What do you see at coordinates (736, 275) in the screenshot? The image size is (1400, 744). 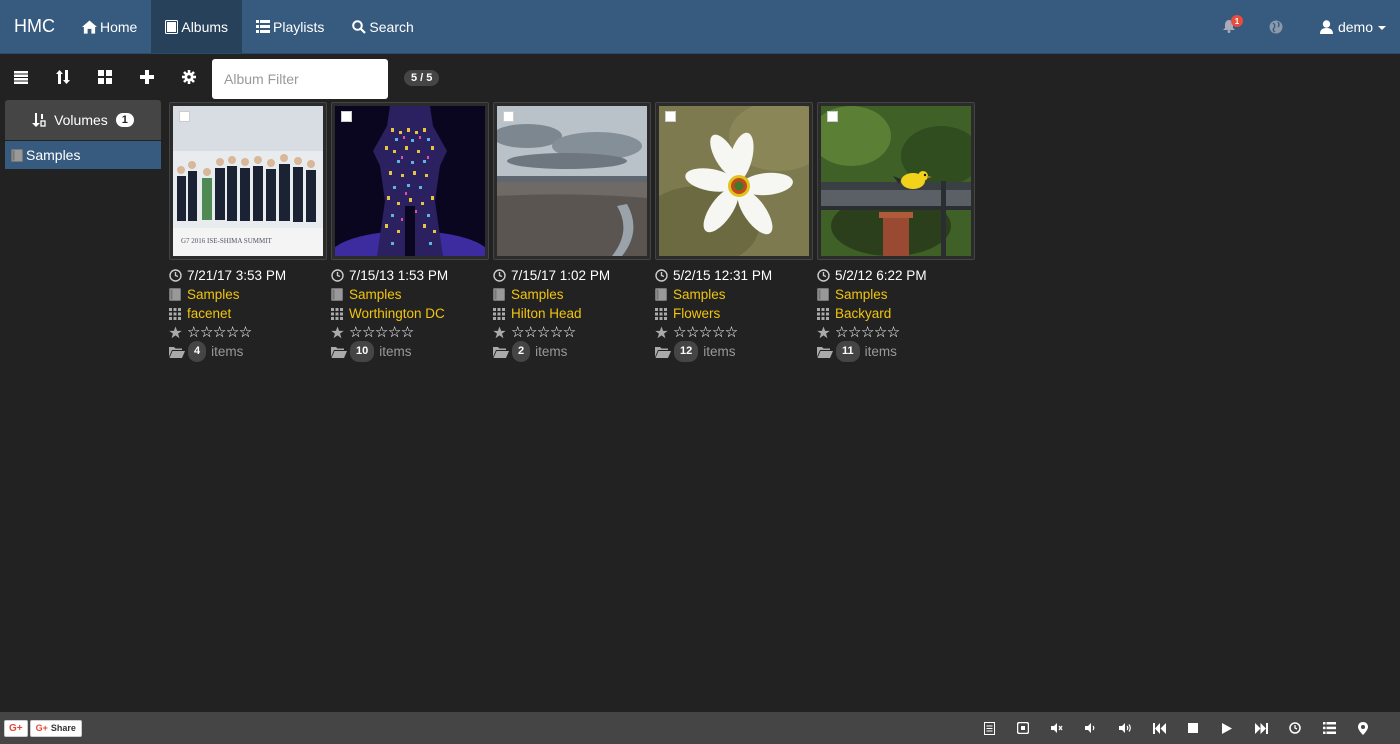 I see `album-date-row: 5/2/15 12:31 PM` at bounding box center [736, 275].